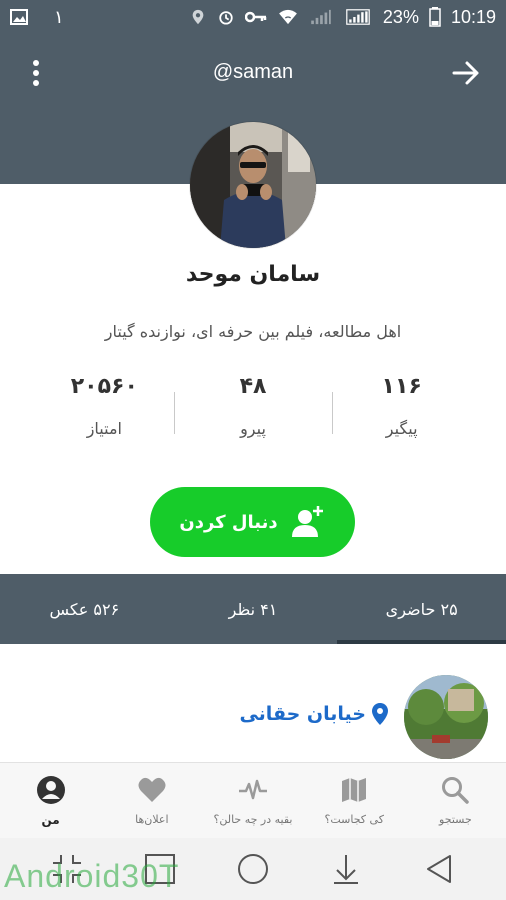  I want to click on tab-photos: ۵۲۶ عکس, so click(84, 609).